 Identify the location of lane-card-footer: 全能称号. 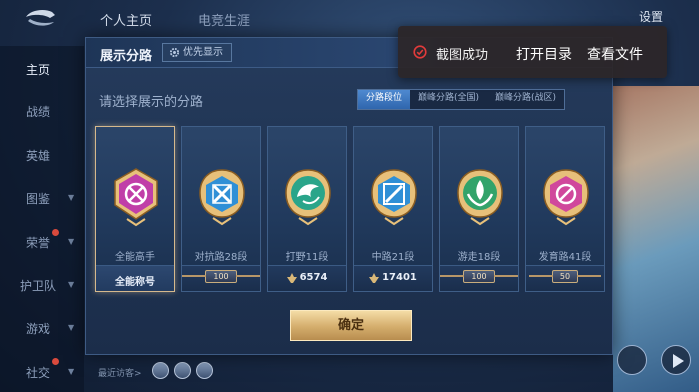
(135, 278).